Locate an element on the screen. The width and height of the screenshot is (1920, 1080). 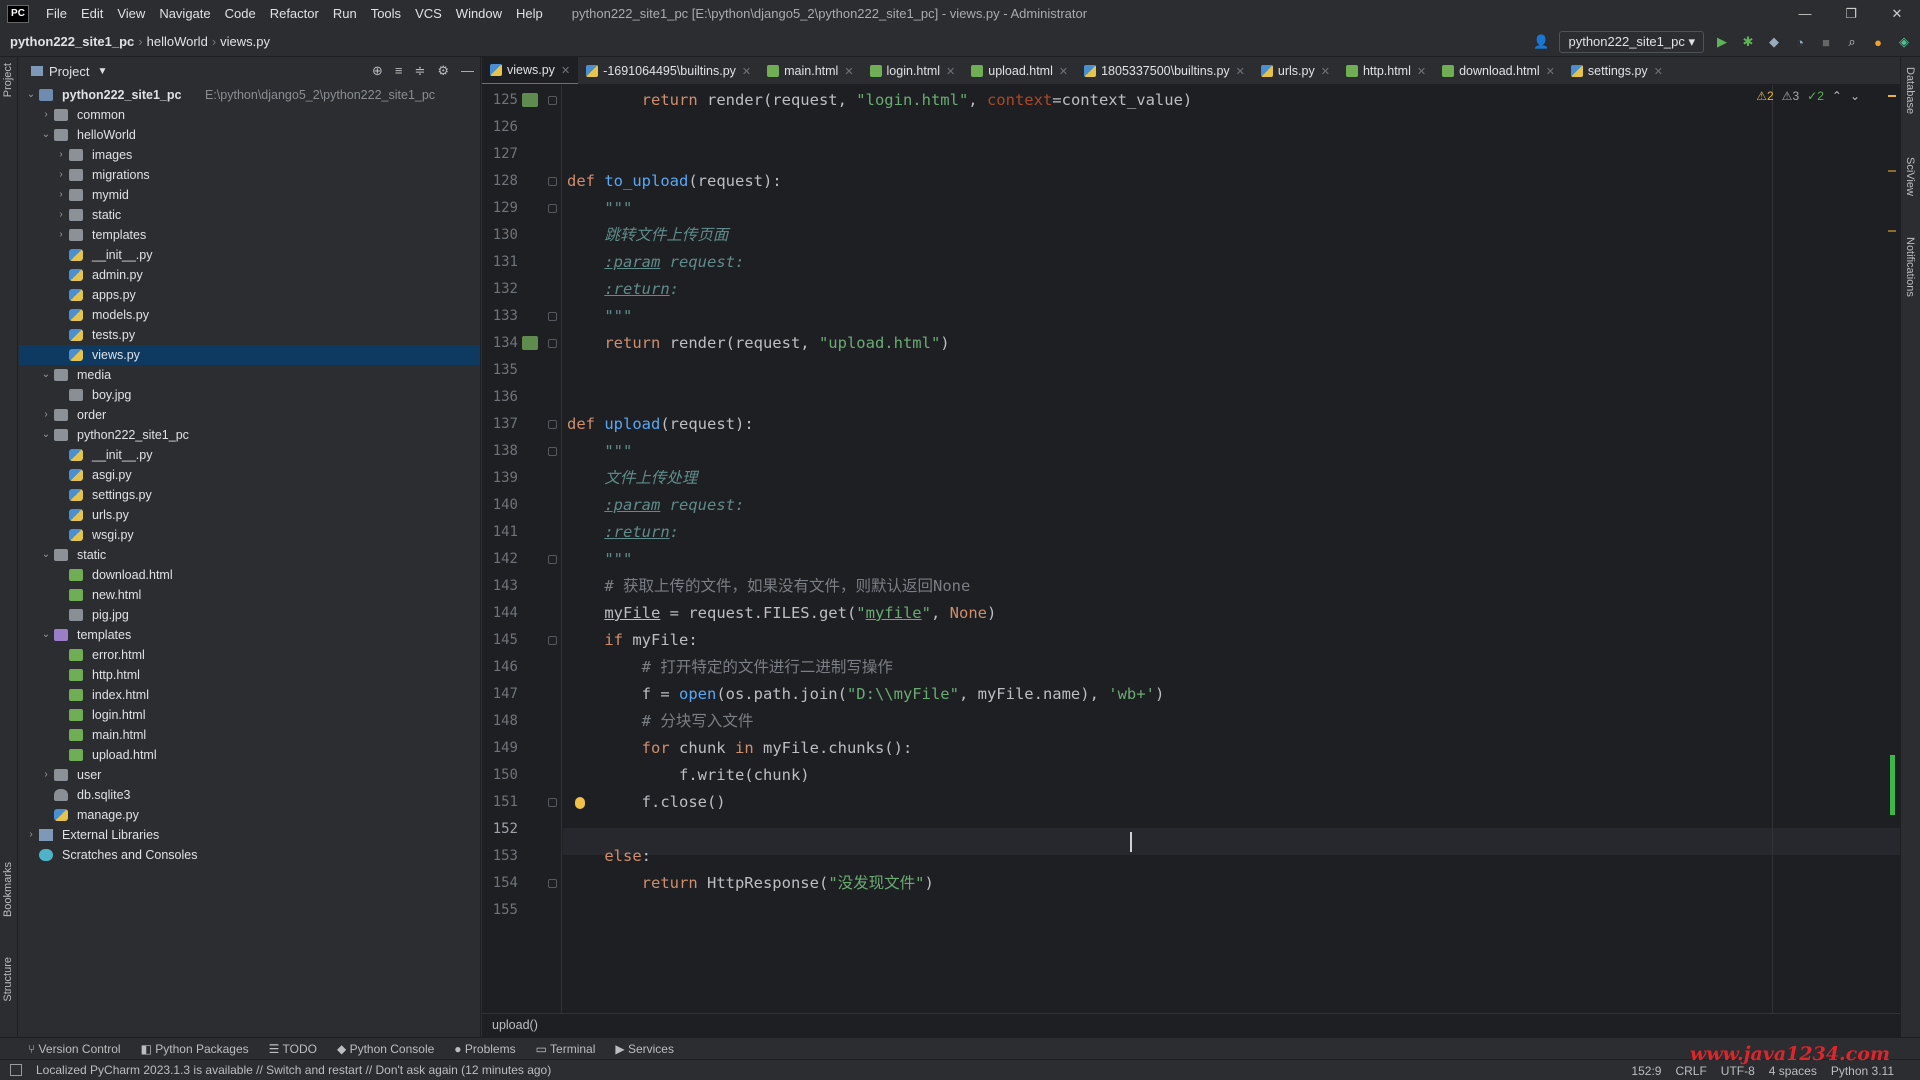
tool-window-version-control: ⑂ Version Control is located at coordinates (74, 1049).